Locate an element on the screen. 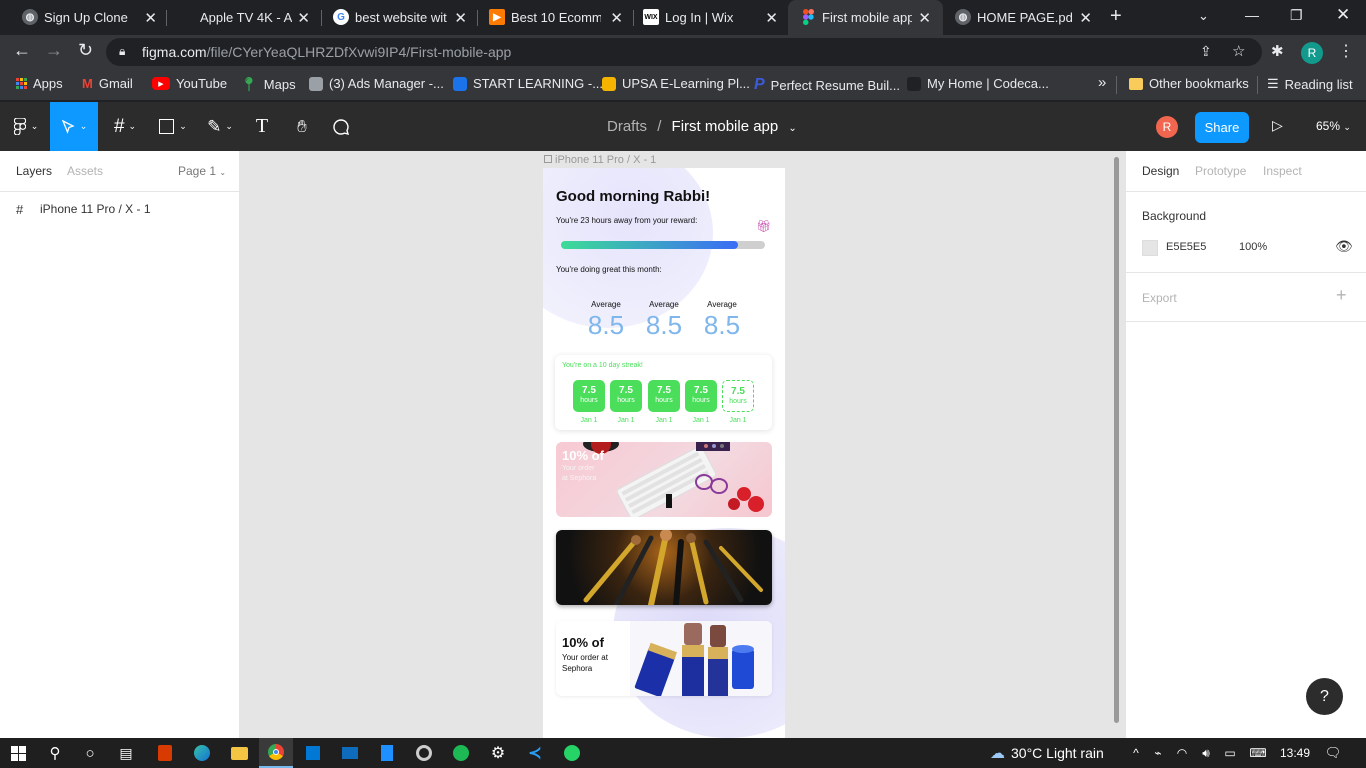 The image size is (1366, 768). tab-inspect: Inspect is located at coordinates (1282, 171).